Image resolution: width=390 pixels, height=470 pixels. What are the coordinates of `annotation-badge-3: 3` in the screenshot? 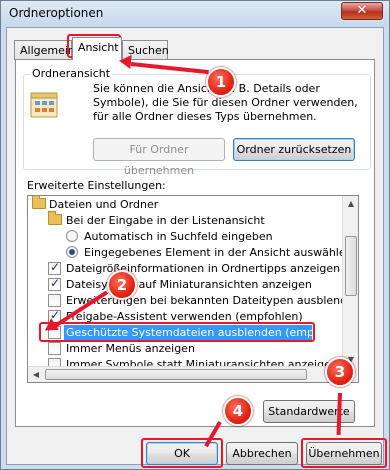 It's located at (340, 372).